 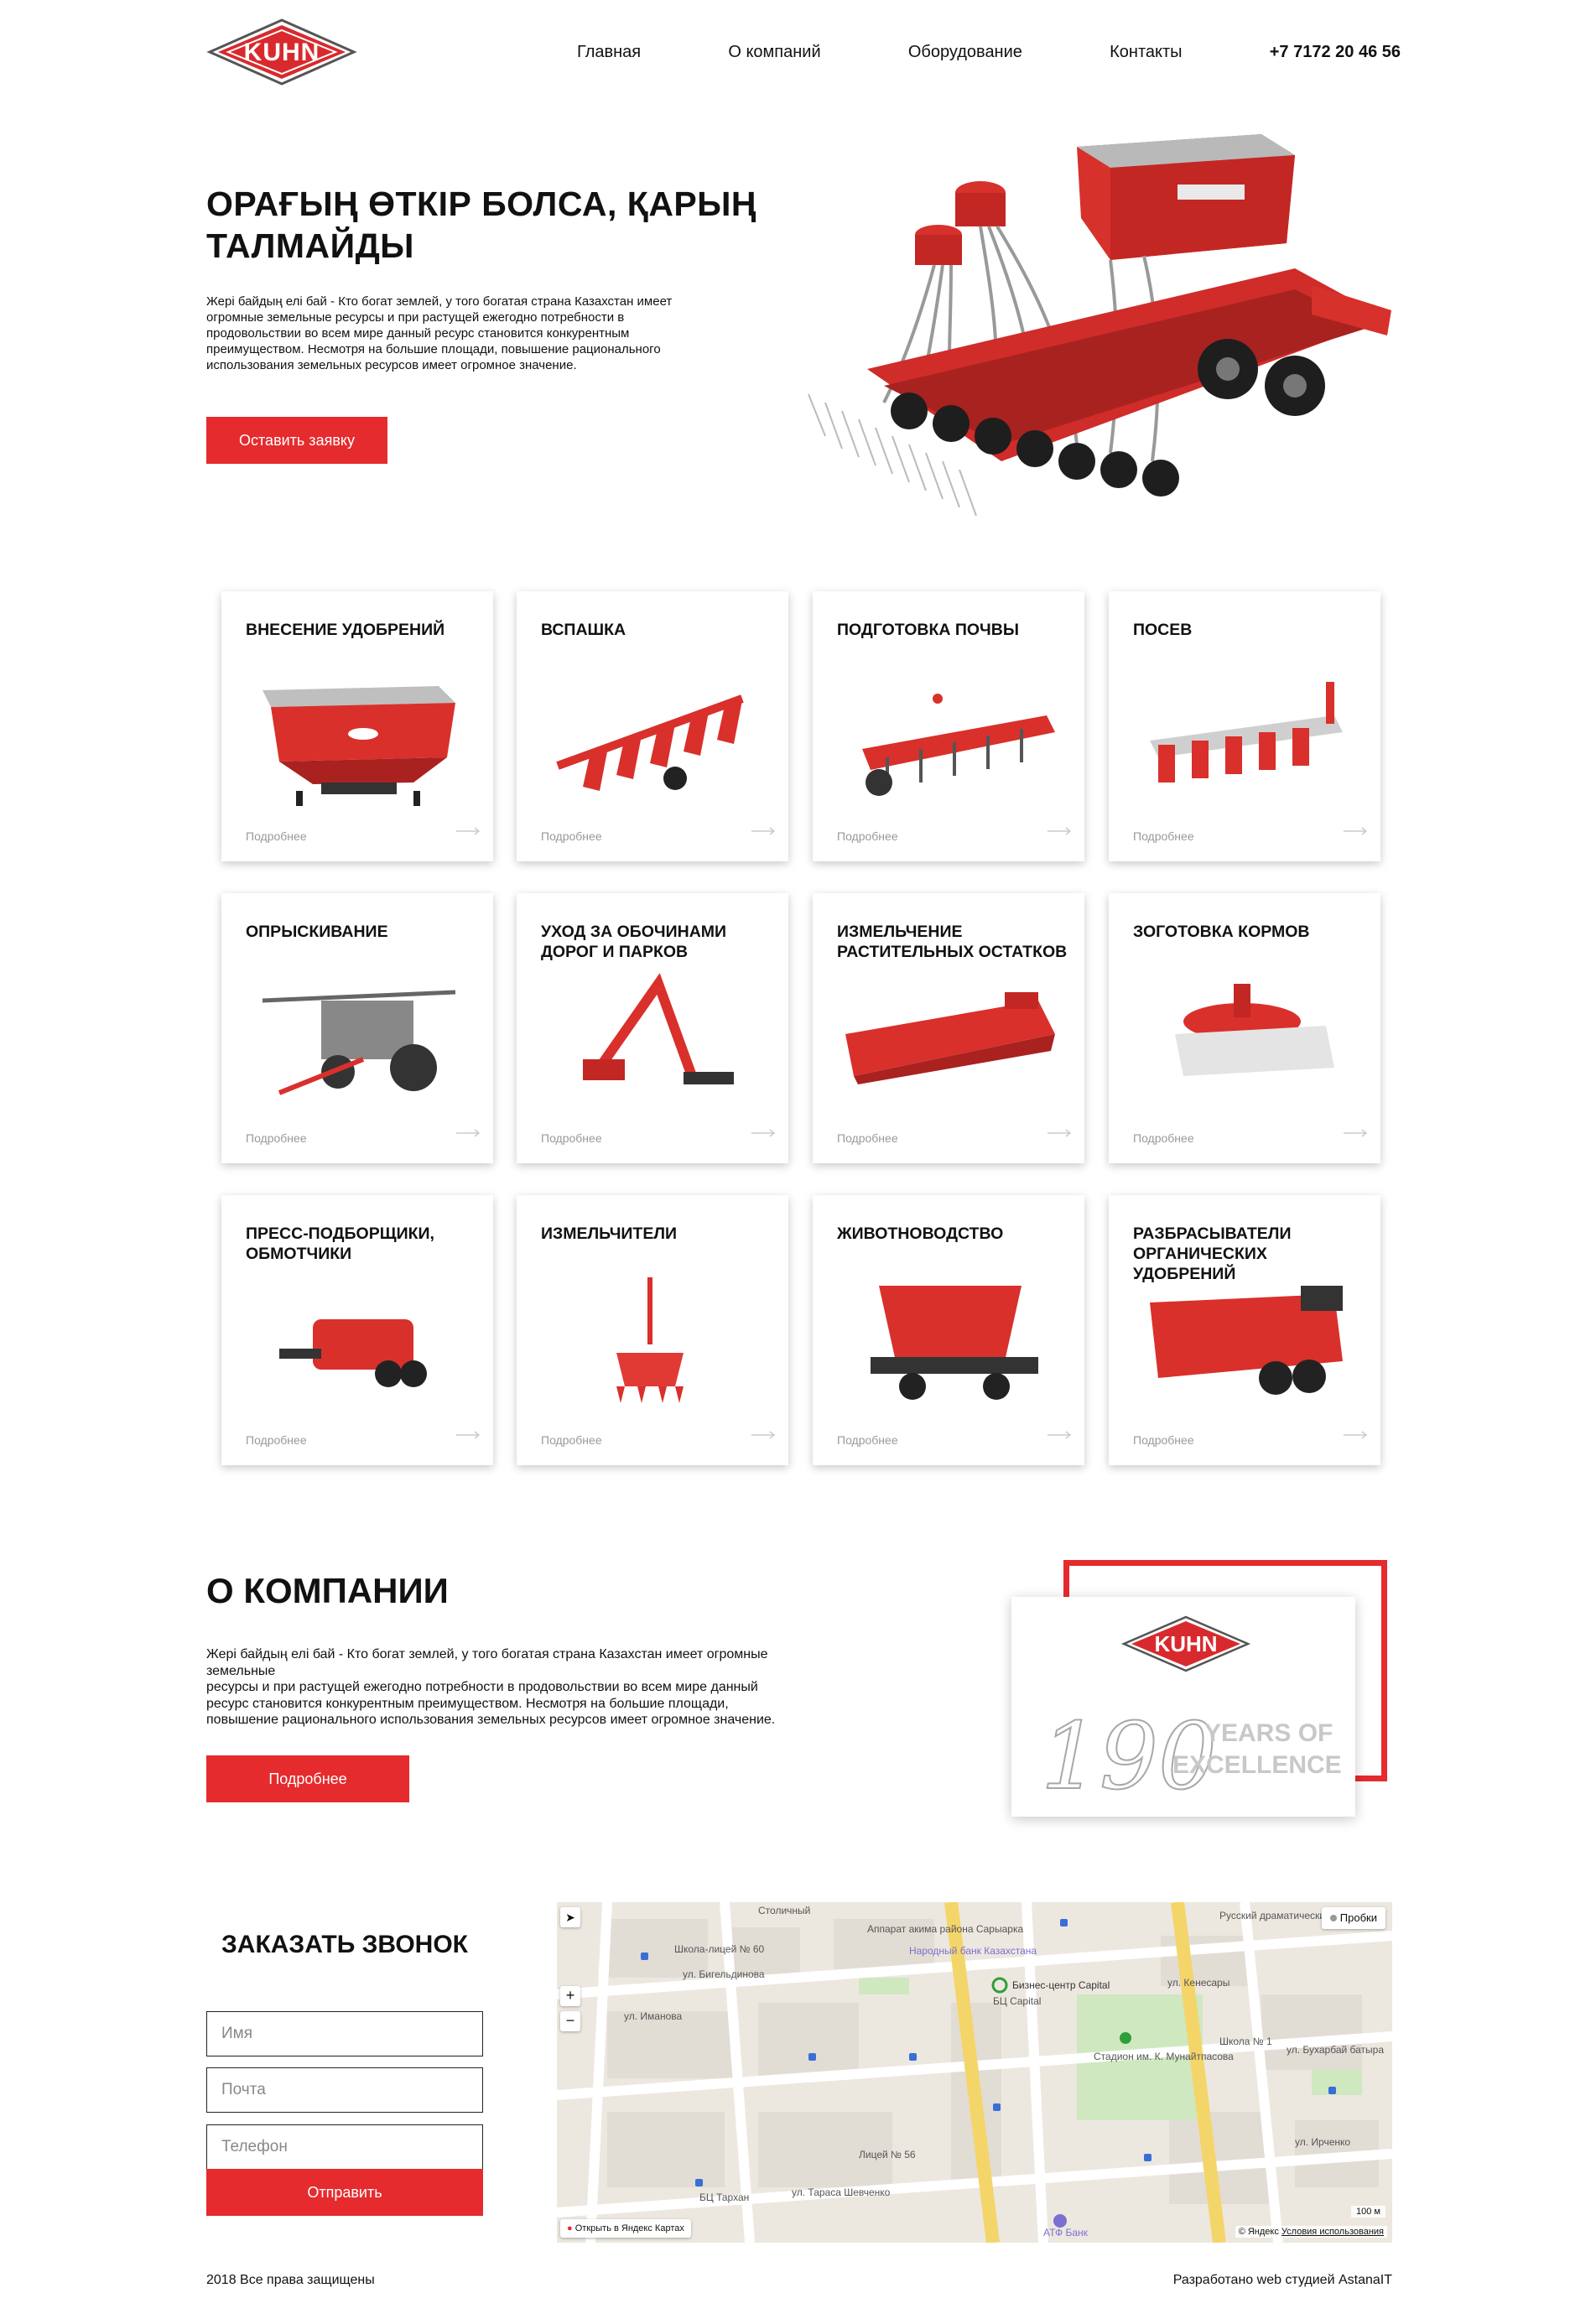 What do you see at coordinates (954, 1343) in the screenshot?
I see `feed-mixer-image` at bounding box center [954, 1343].